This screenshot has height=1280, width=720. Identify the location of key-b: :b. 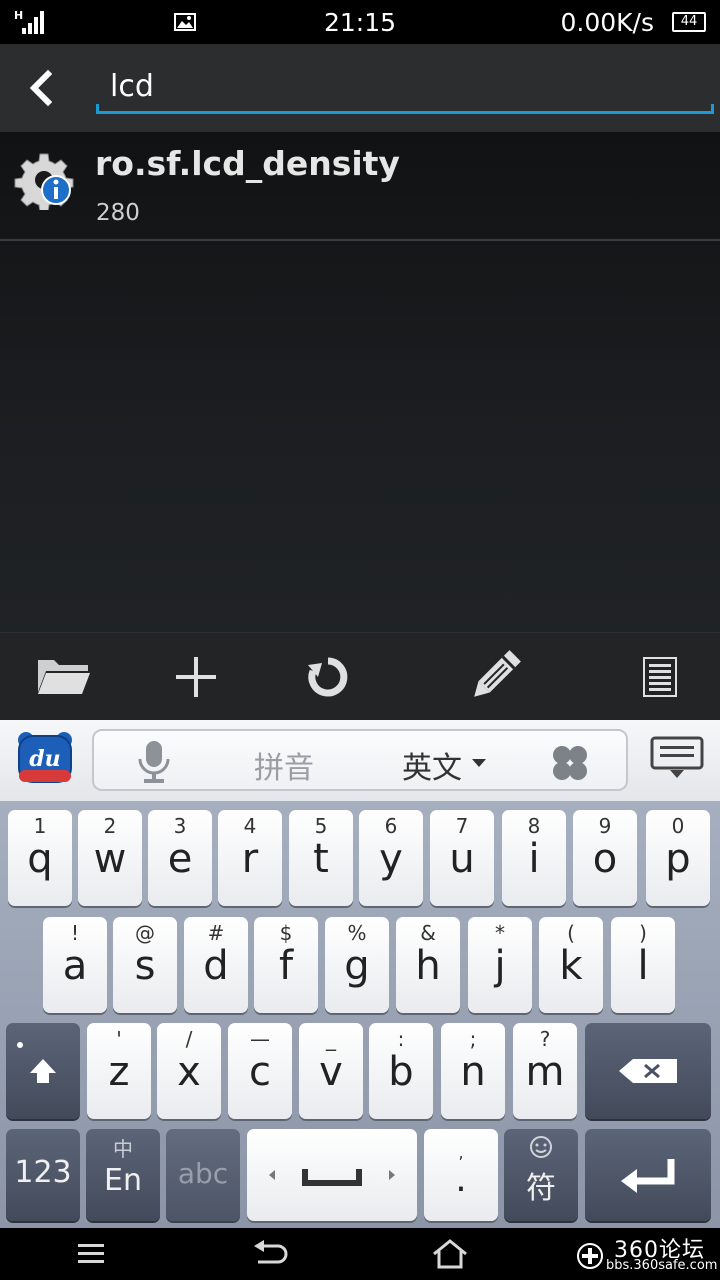
(401, 1071).